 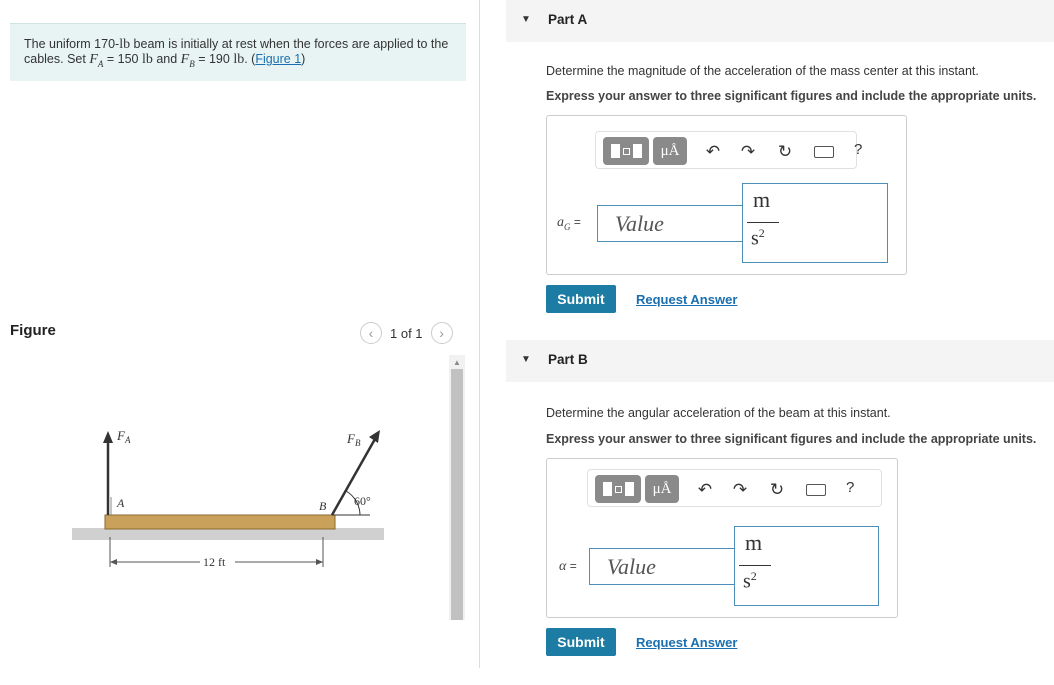 I want to click on scroll-thumb, so click(x=457, y=494).